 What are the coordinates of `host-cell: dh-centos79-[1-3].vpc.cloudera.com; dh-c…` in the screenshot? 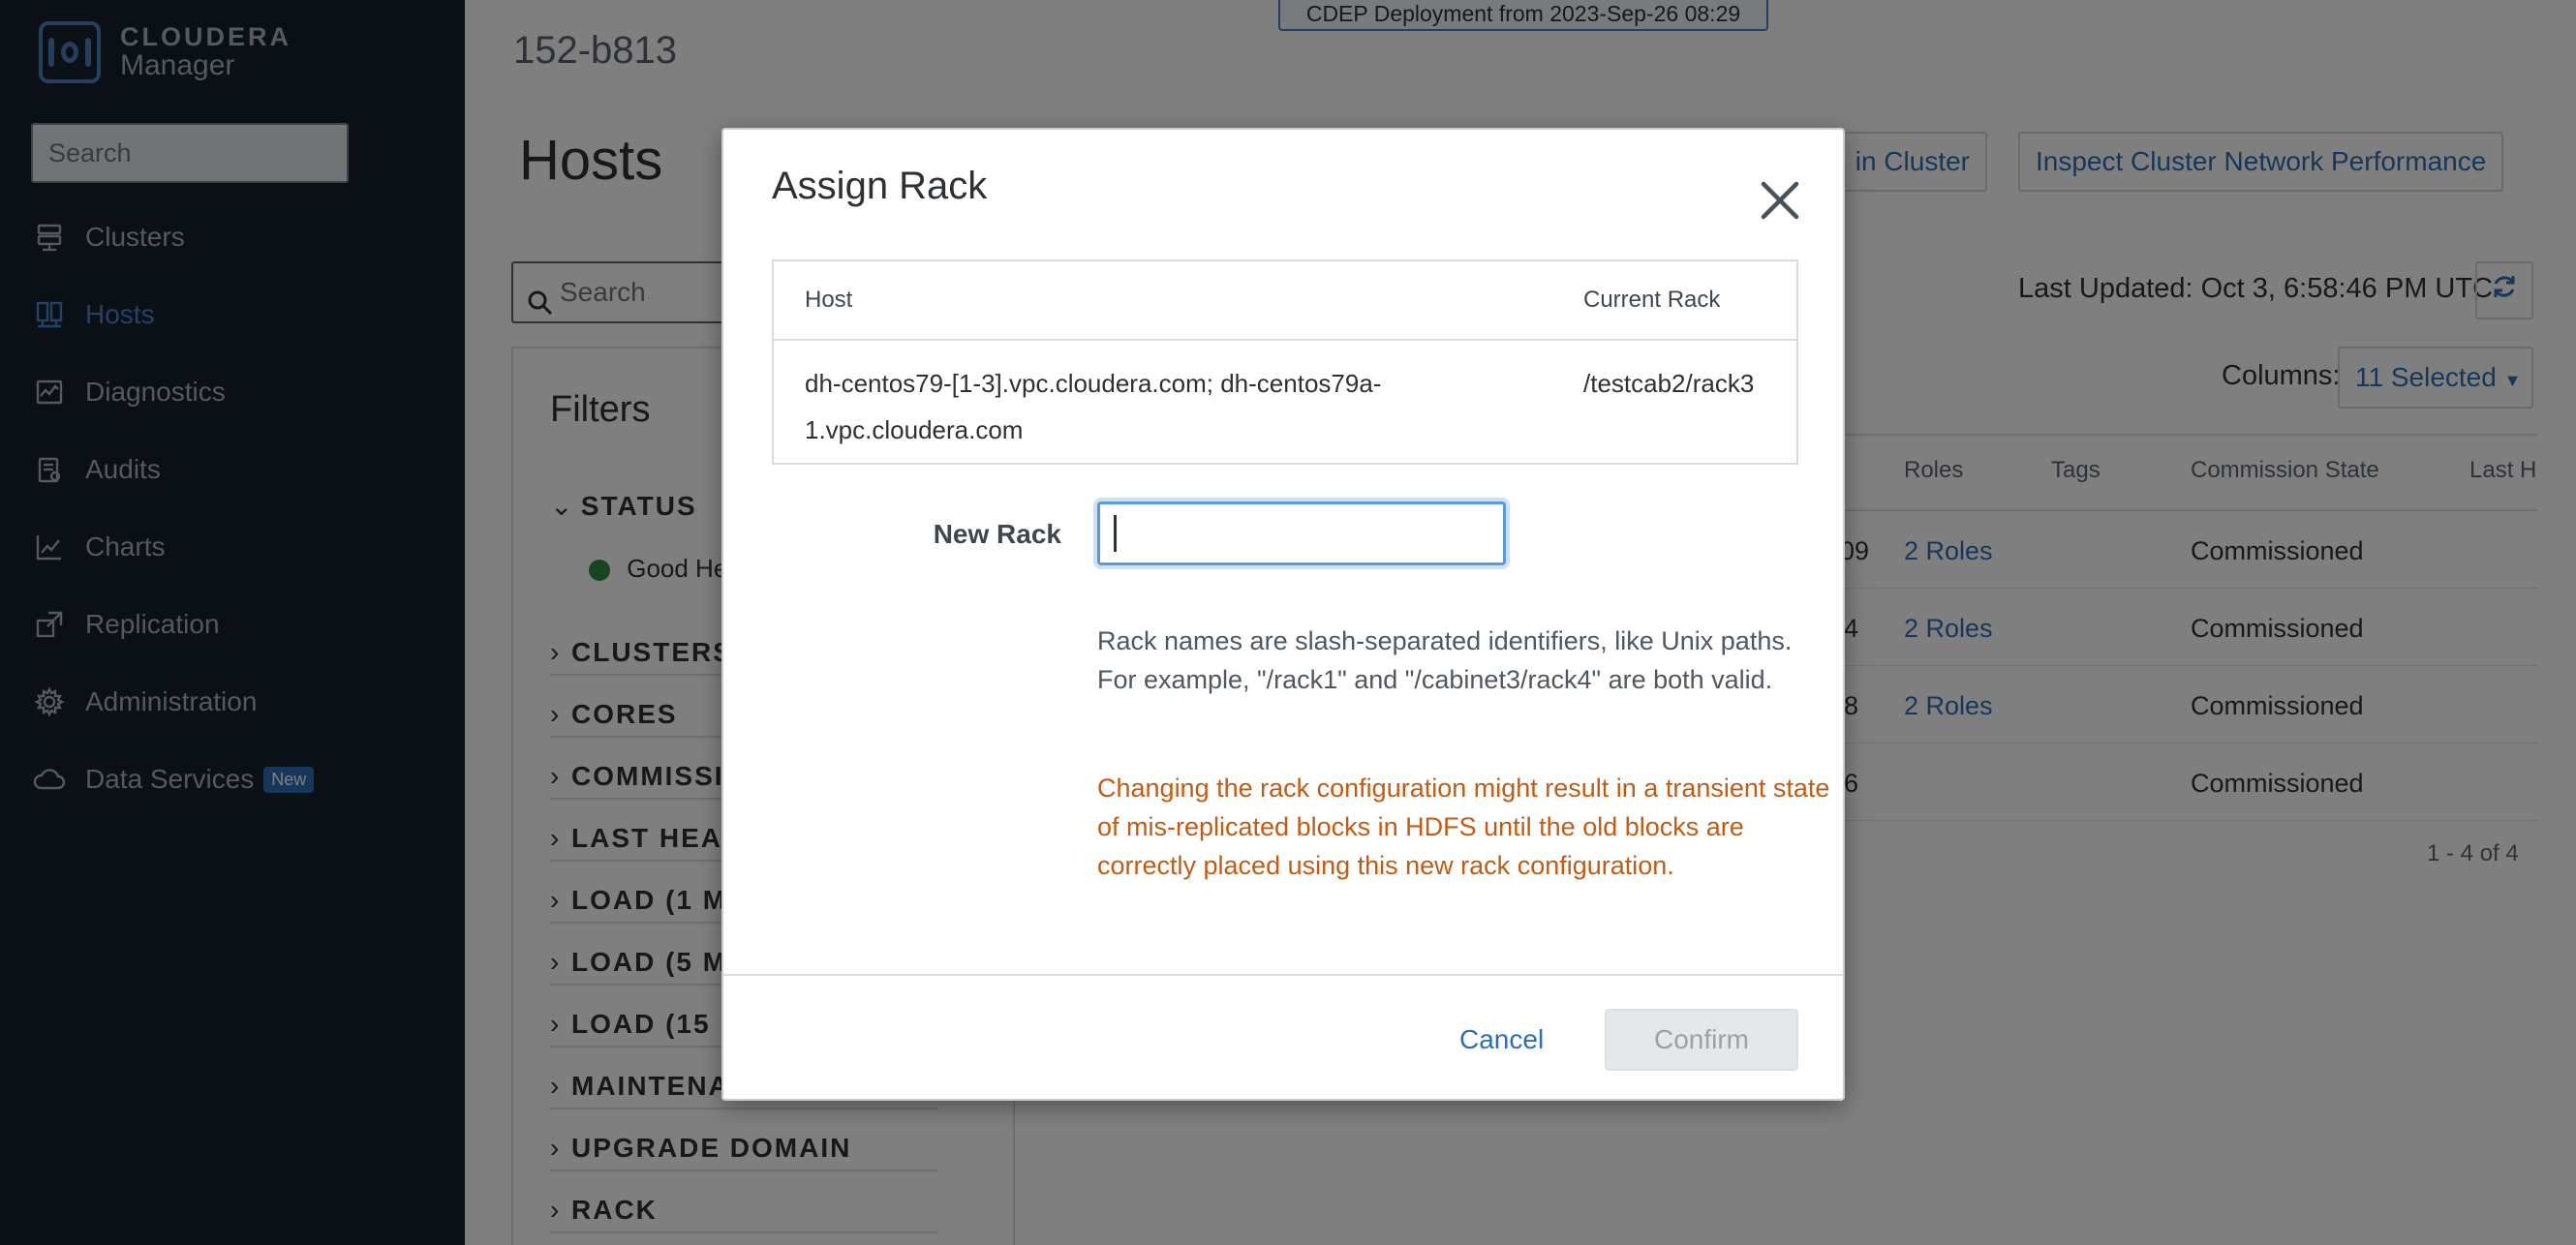 It's located at (1093, 406).